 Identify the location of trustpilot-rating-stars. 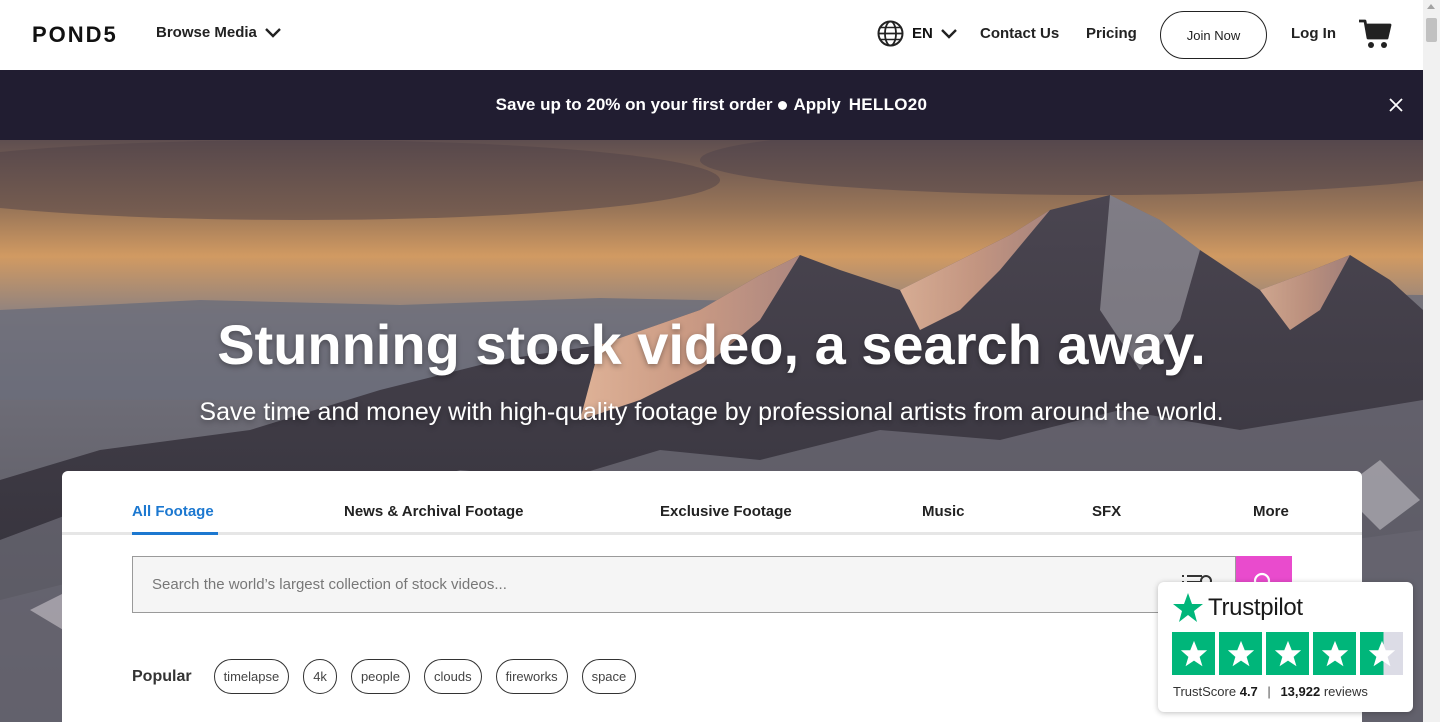
(1287, 653).